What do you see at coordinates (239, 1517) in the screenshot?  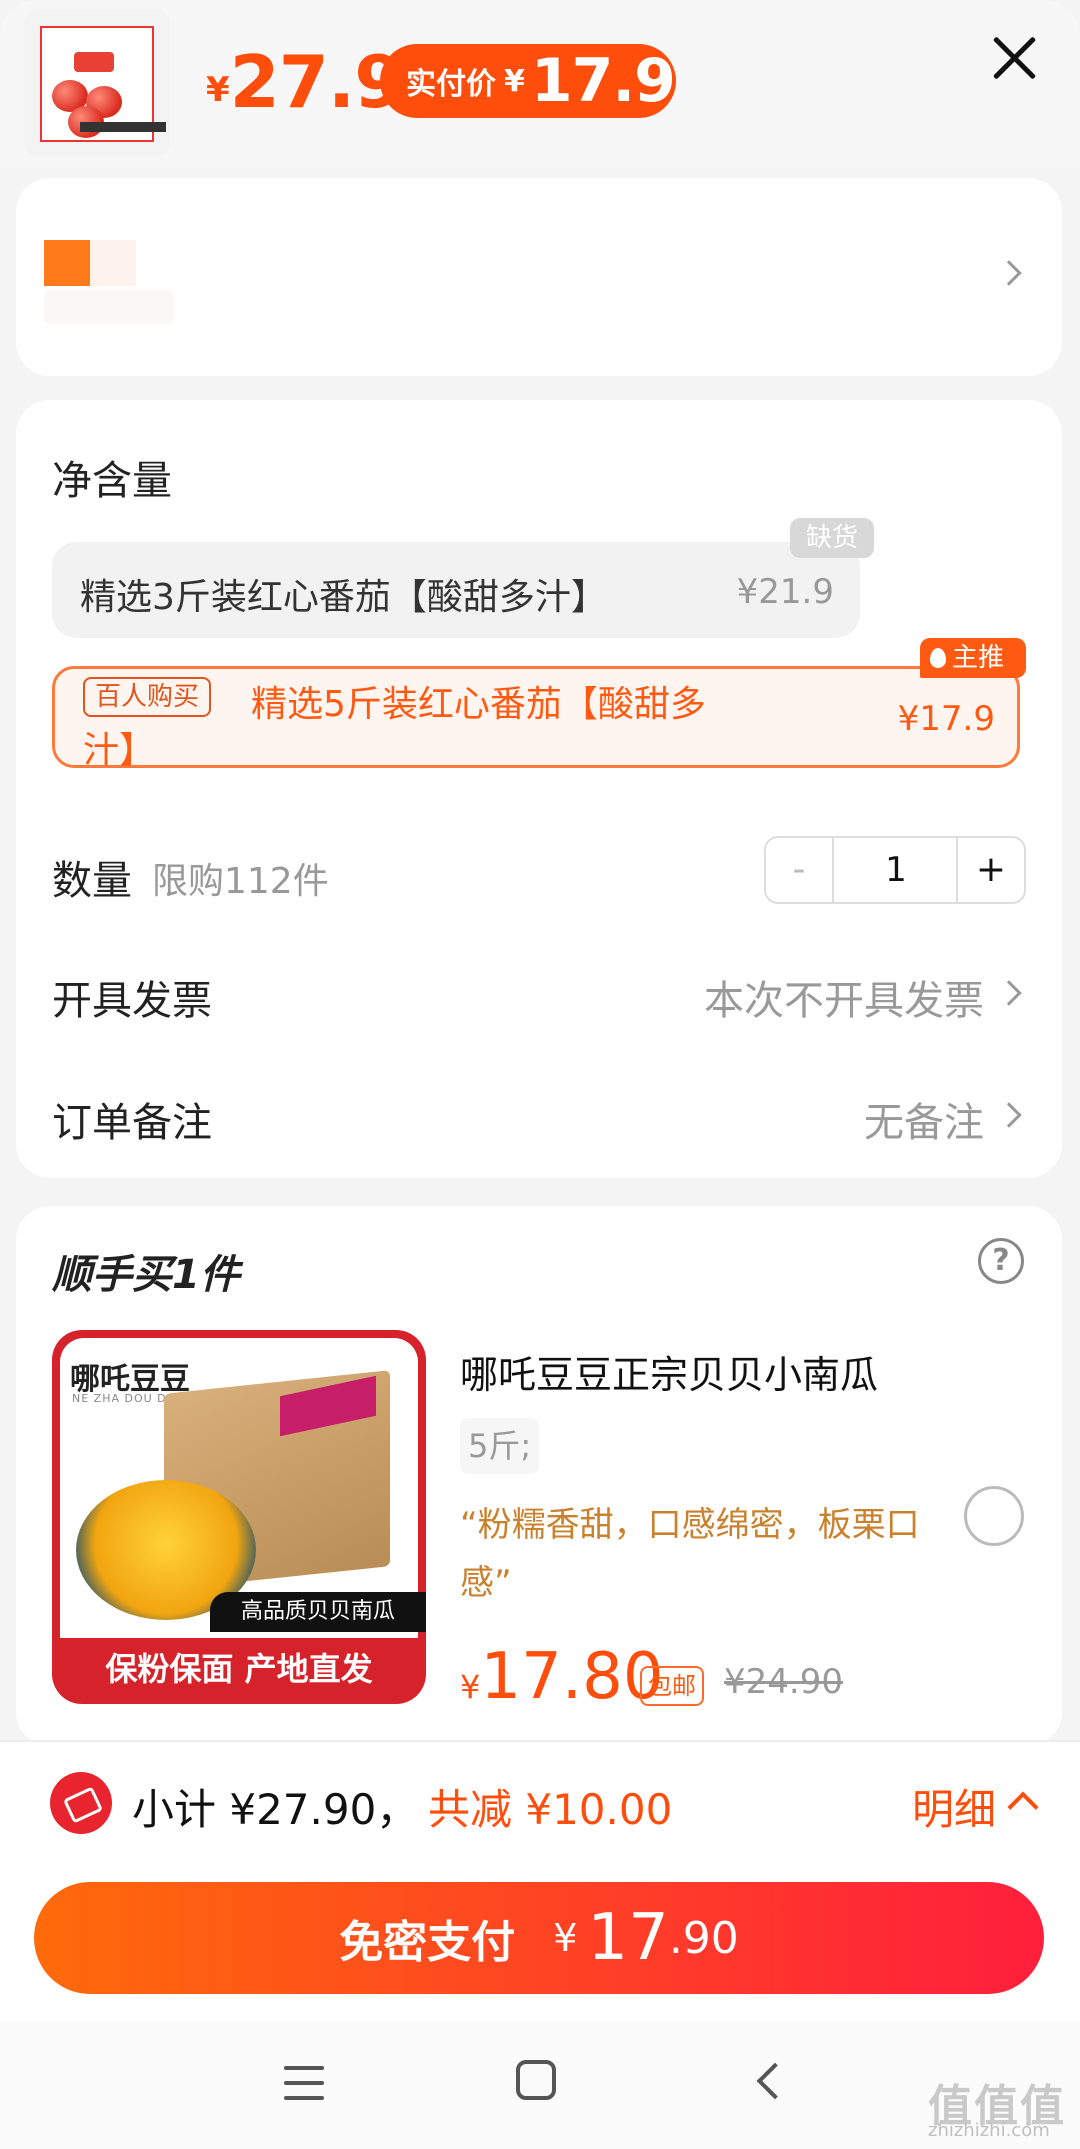 I see `addon-product-image: 哪吒豆豆 NE ZHA DOU DOU 高品质贝贝南瓜 保粉保面 产地直发` at bounding box center [239, 1517].